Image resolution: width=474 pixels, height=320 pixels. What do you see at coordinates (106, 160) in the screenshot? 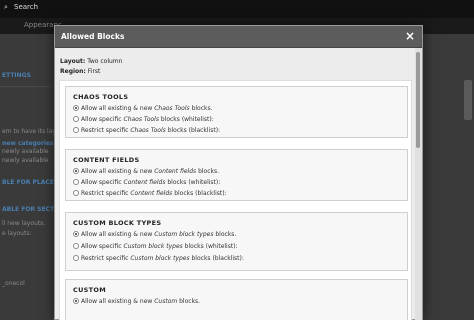
I see `section-title: CONTENT FIELDS` at bounding box center [106, 160].